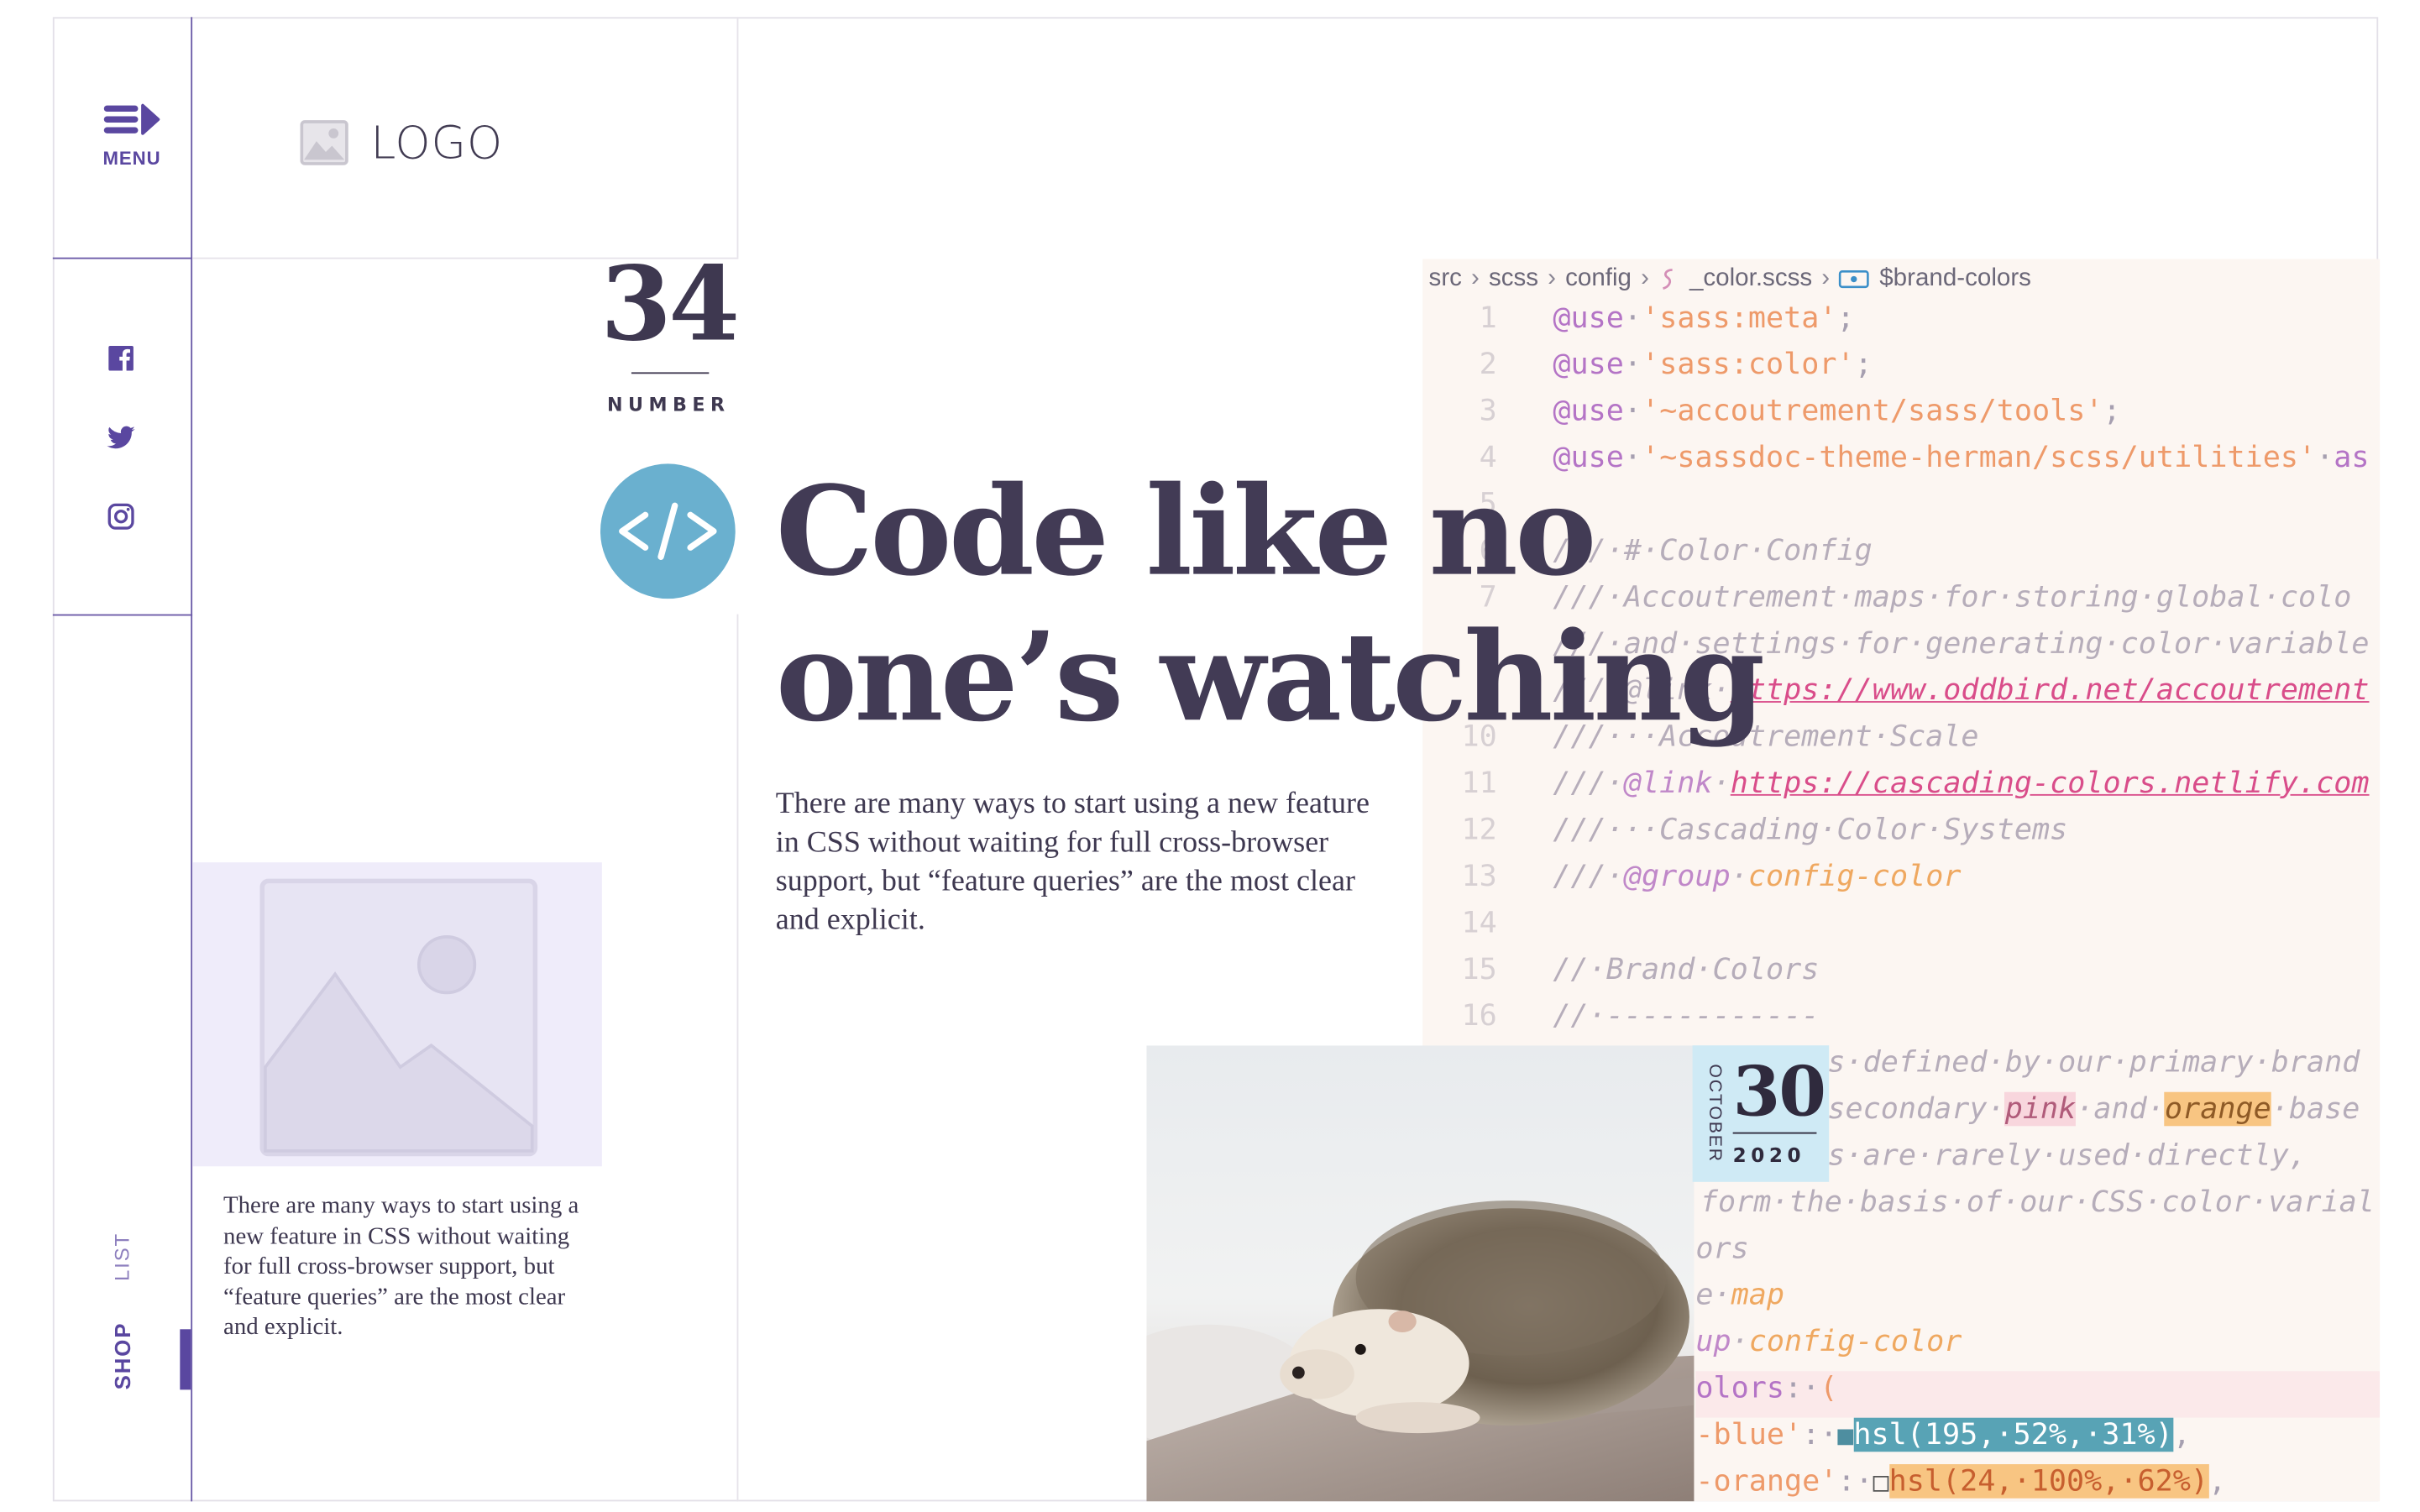 This screenshot has width=2420, height=1512. Describe the element at coordinates (192, 759) in the screenshot. I see `sidebar-divider` at that location.